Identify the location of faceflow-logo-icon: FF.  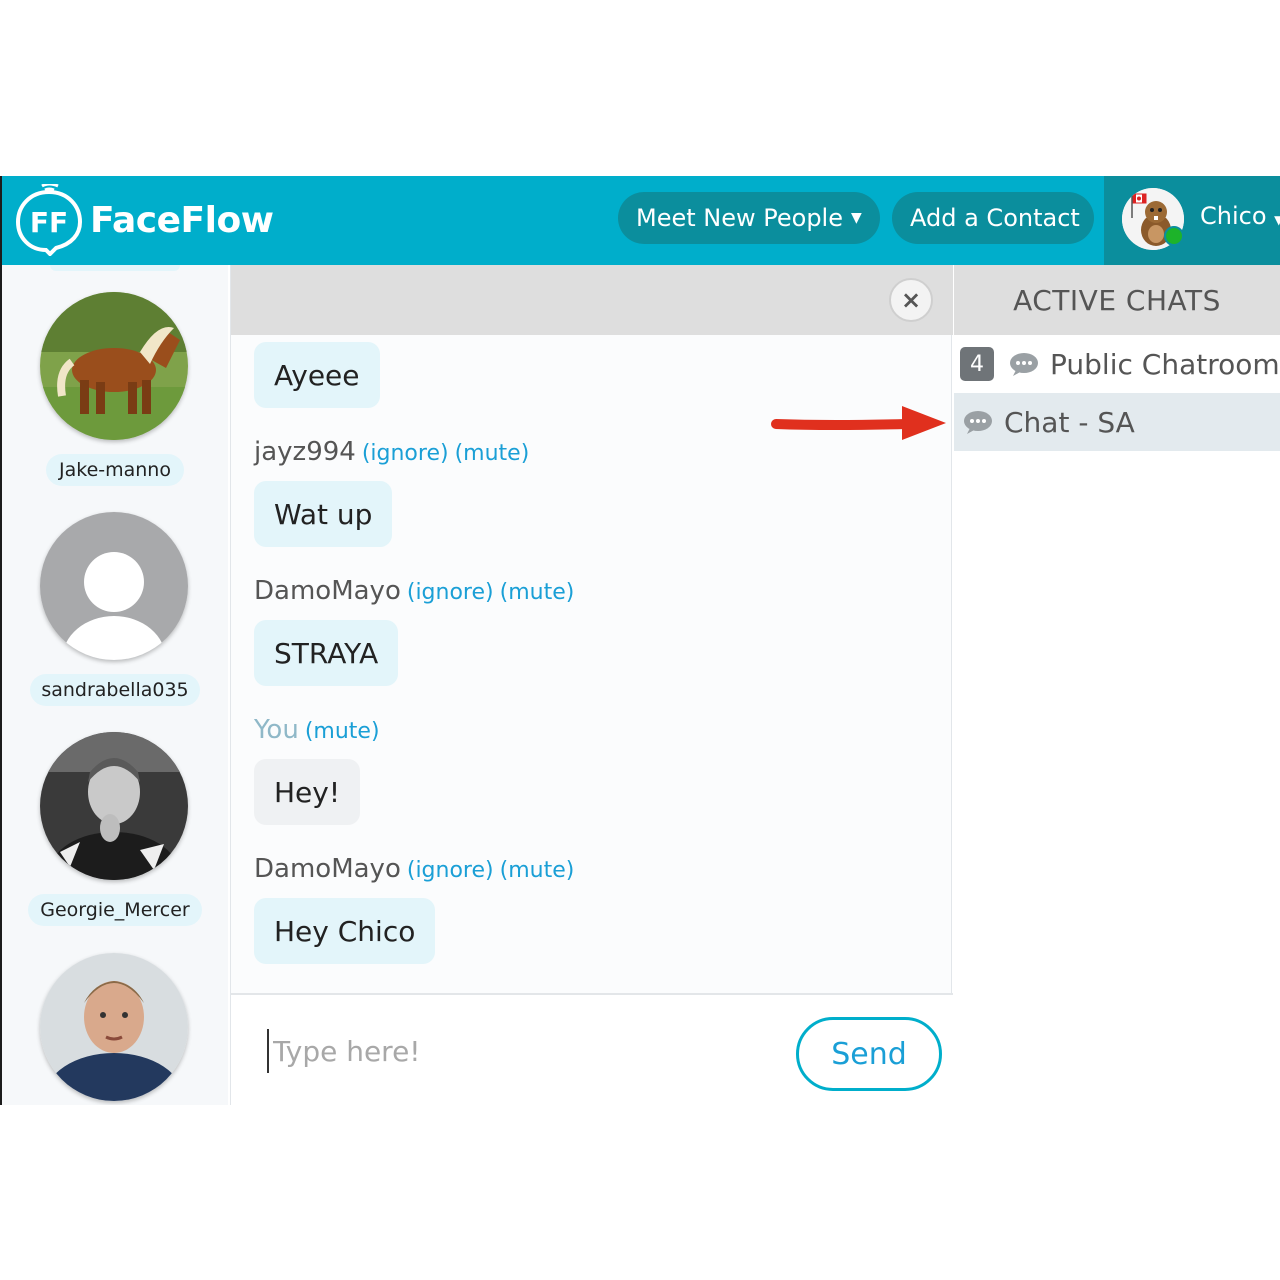
(49, 220).